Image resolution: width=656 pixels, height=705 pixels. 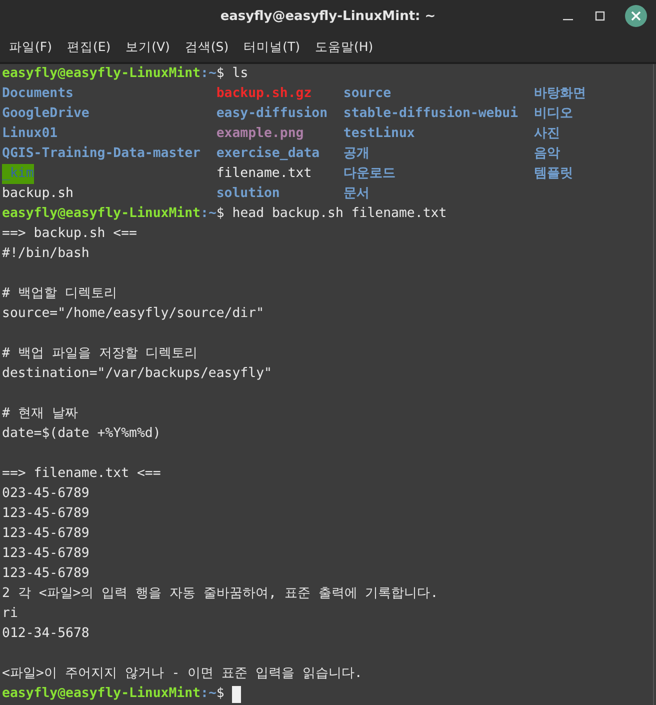 What do you see at coordinates (547, 134) in the screenshot?
I see `directory-name: 사진` at bounding box center [547, 134].